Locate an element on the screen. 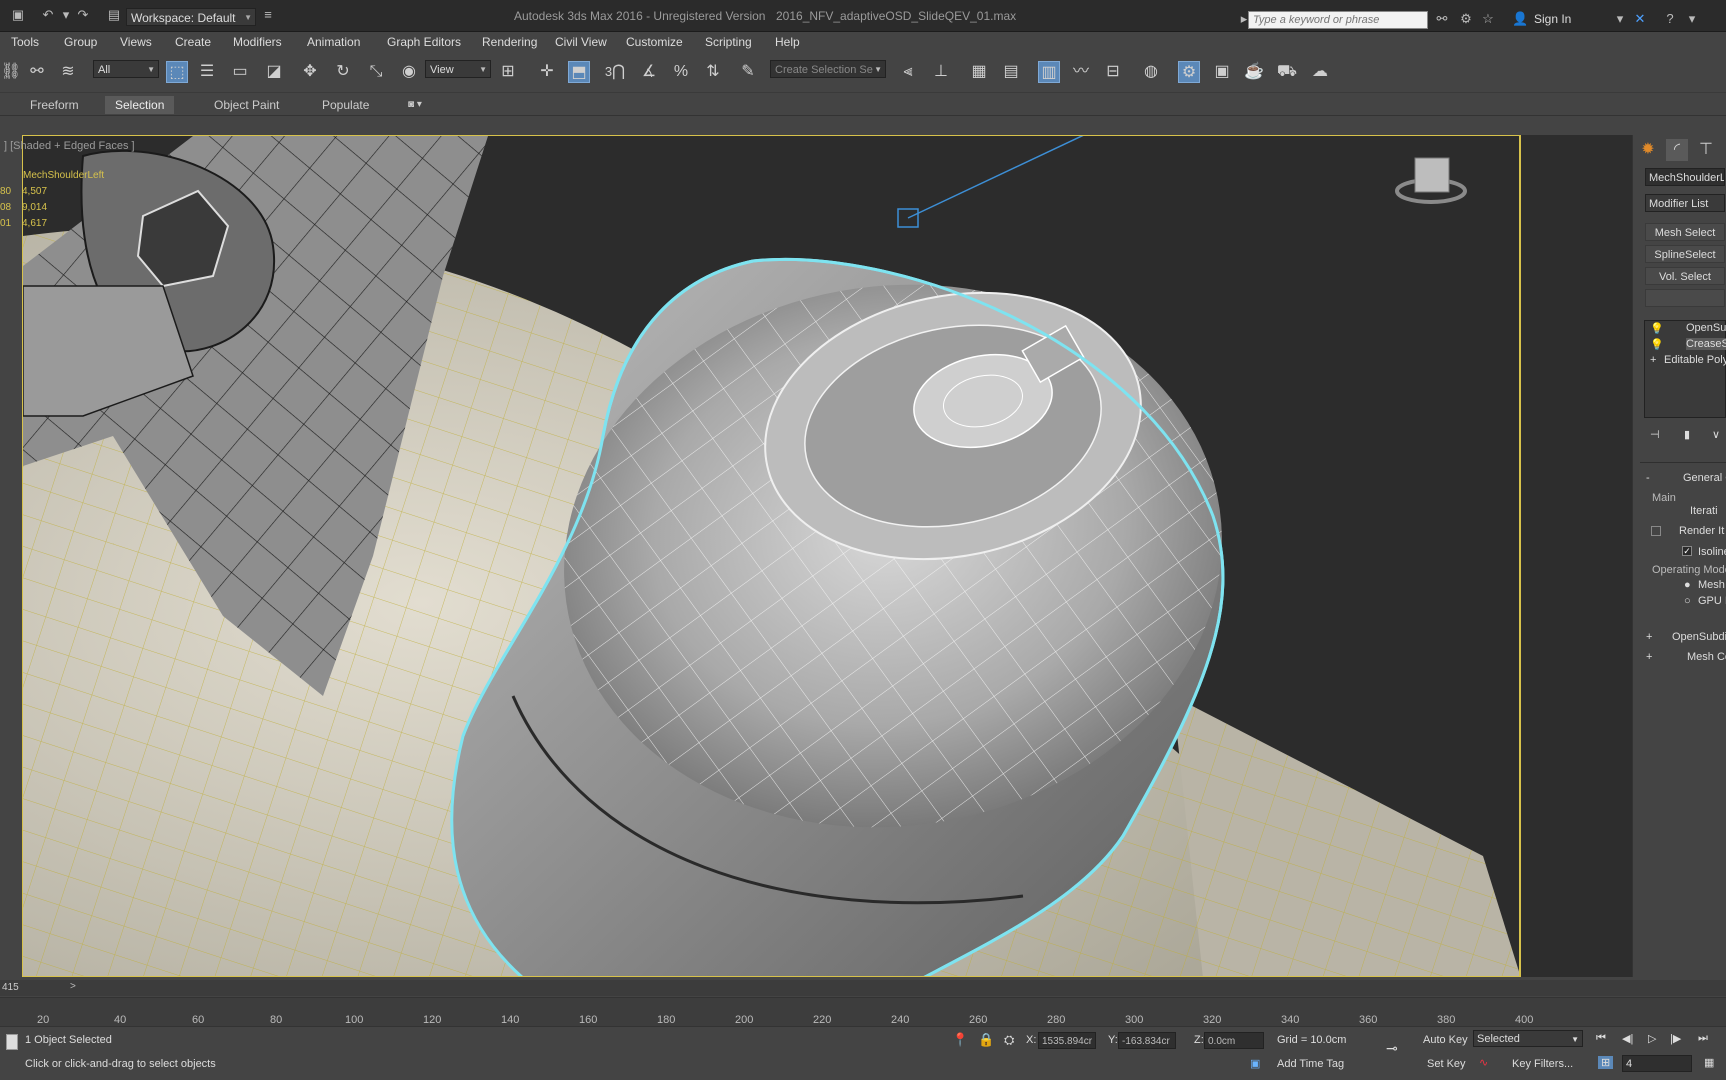 The width and height of the screenshot is (1726, 1080). menu-group: Group is located at coordinates (80, 42).